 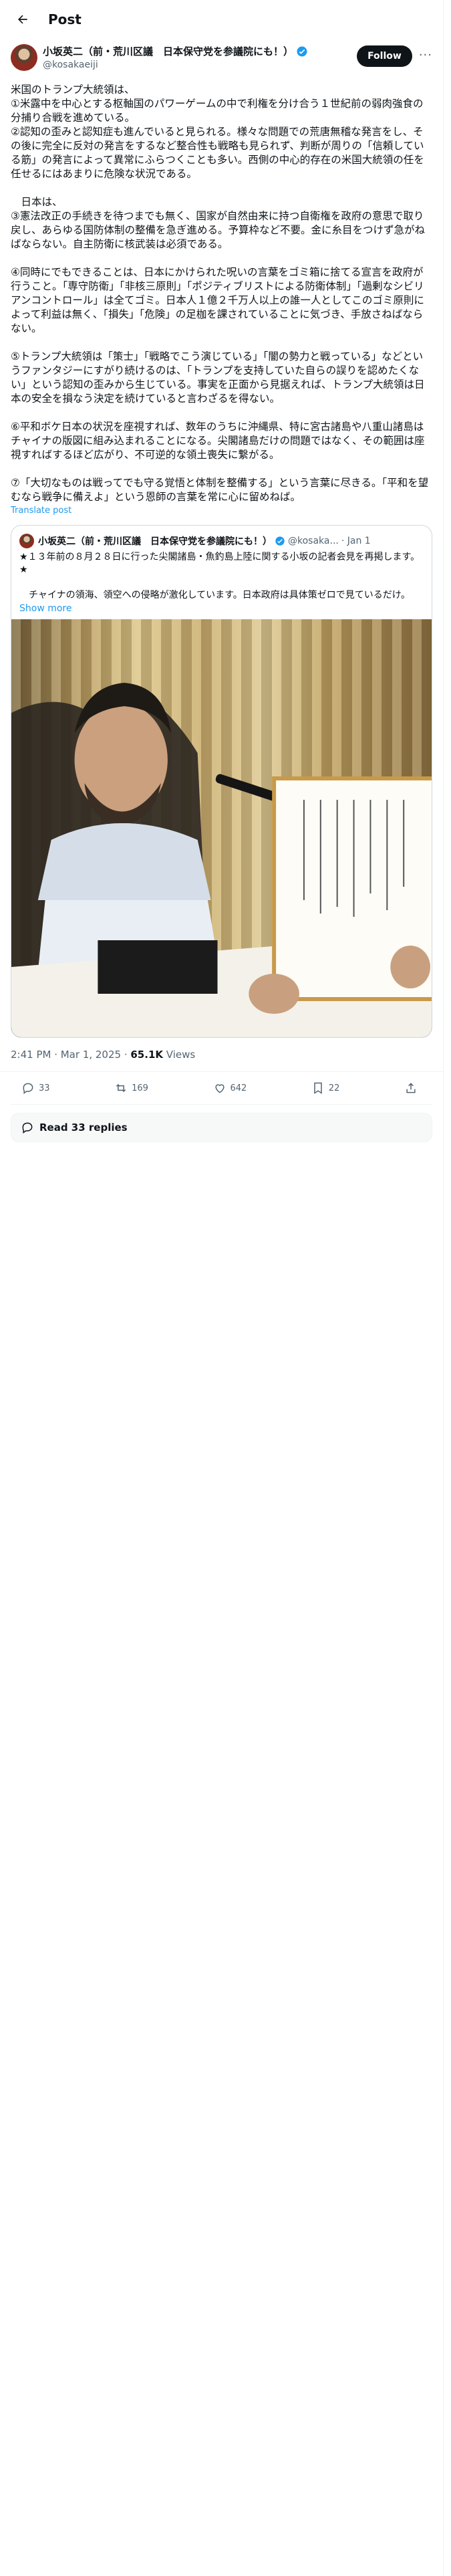 I want to click on read-replies-label: Read 33 replies, so click(x=83, y=1127).